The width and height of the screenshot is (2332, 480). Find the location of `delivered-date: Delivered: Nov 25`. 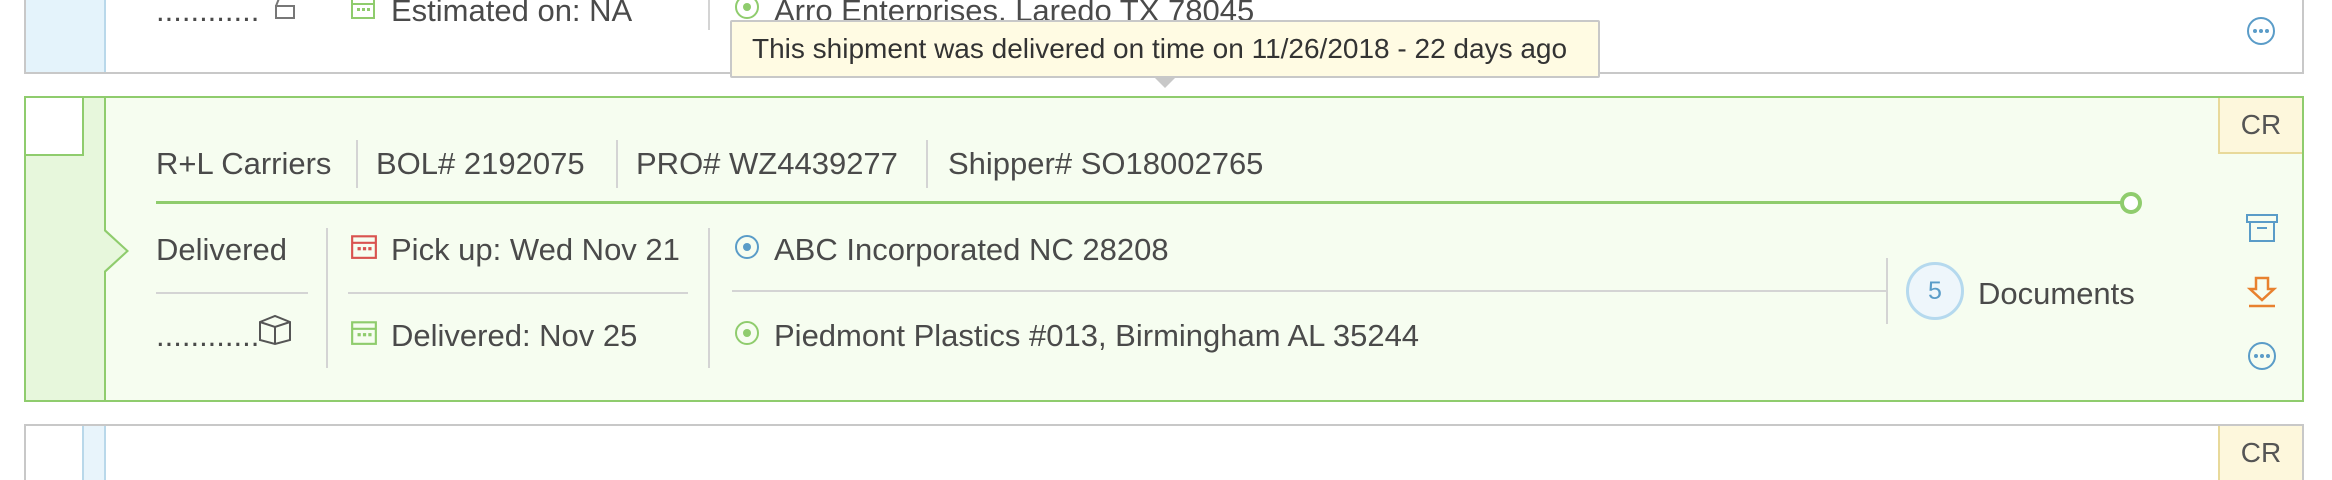

delivered-date: Delivered: Nov 25 is located at coordinates (514, 335).